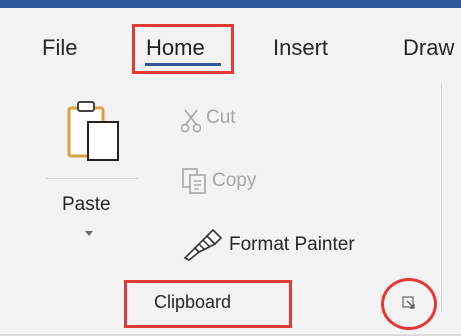 The width and height of the screenshot is (461, 336). I want to click on paintbrush-icon, so click(203, 244).